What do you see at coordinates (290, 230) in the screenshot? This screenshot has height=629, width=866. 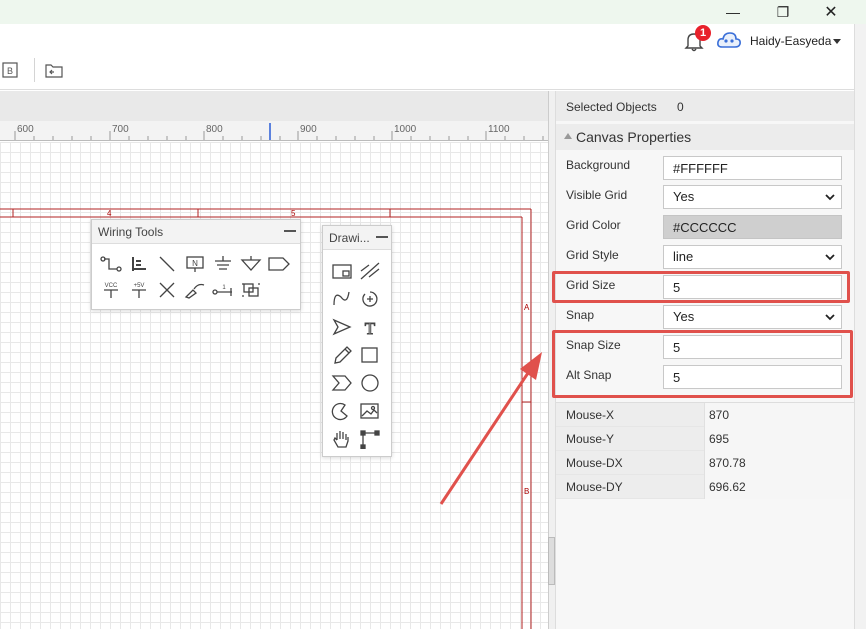 I see `wiring-tools-minimize-icon` at bounding box center [290, 230].